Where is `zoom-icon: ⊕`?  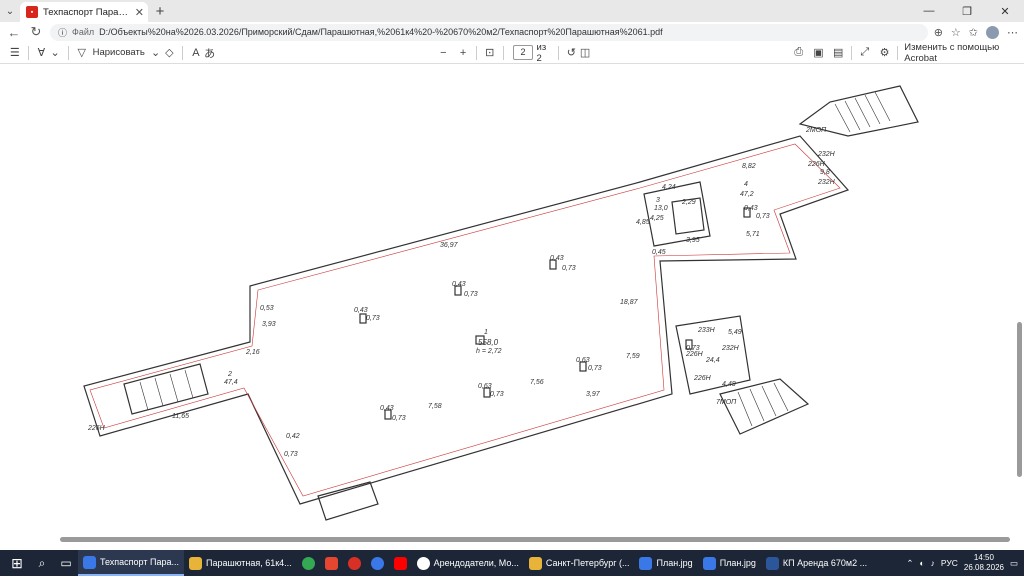 zoom-icon: ⊕ is located at coordinates (938, 32).